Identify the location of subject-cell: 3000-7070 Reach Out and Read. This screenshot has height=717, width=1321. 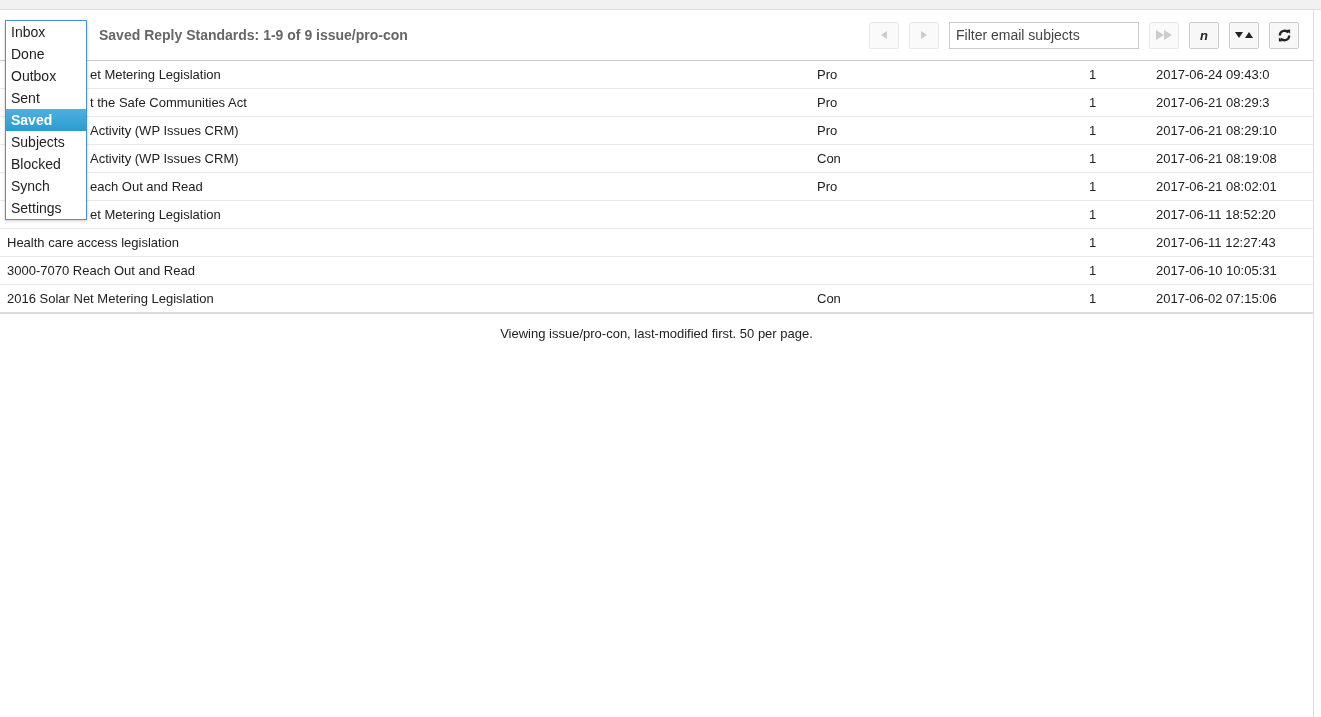
(101, 270).